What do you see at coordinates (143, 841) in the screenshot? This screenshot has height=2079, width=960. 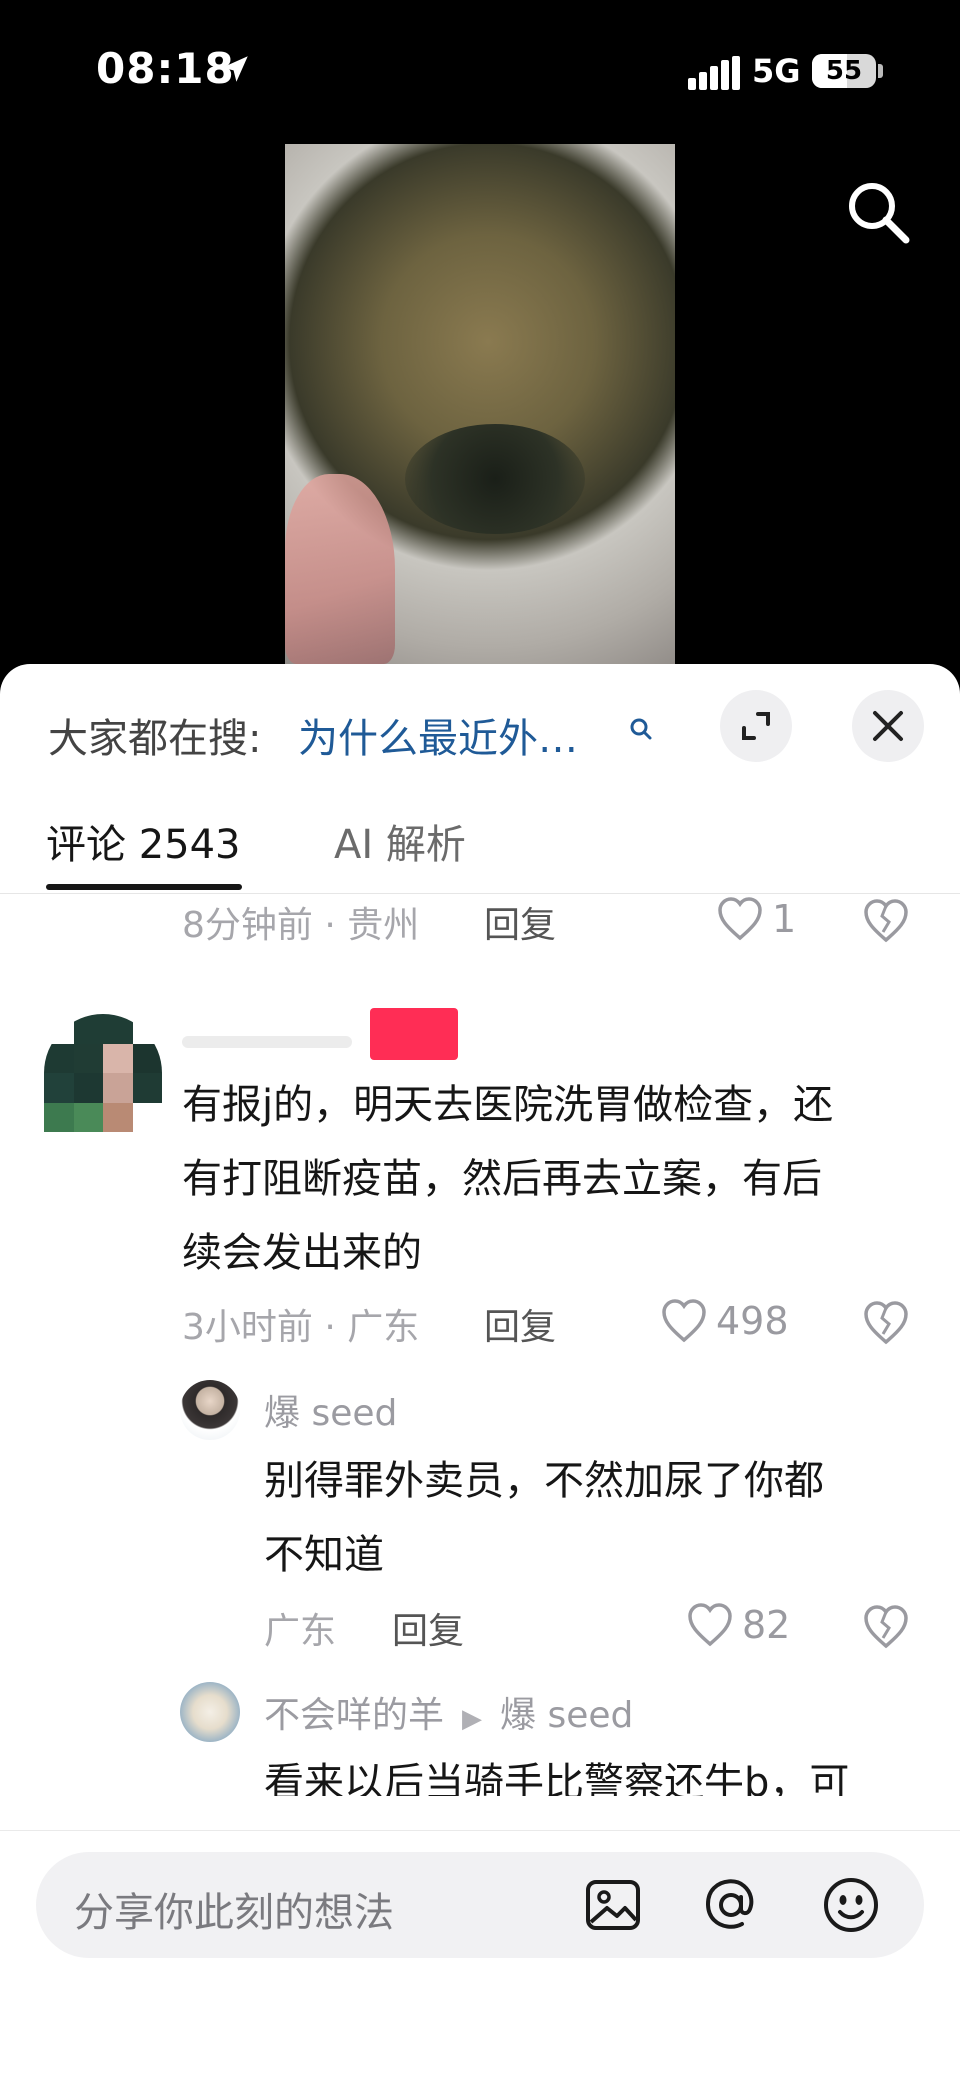 I see `tab-comments: 评论 2543` at bounding box center [143, 841].